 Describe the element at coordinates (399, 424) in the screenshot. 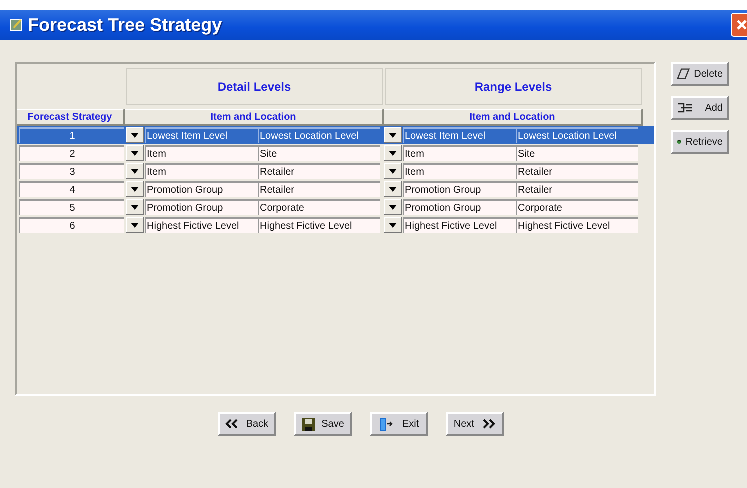

I see `exit-button: Exit` at that location.